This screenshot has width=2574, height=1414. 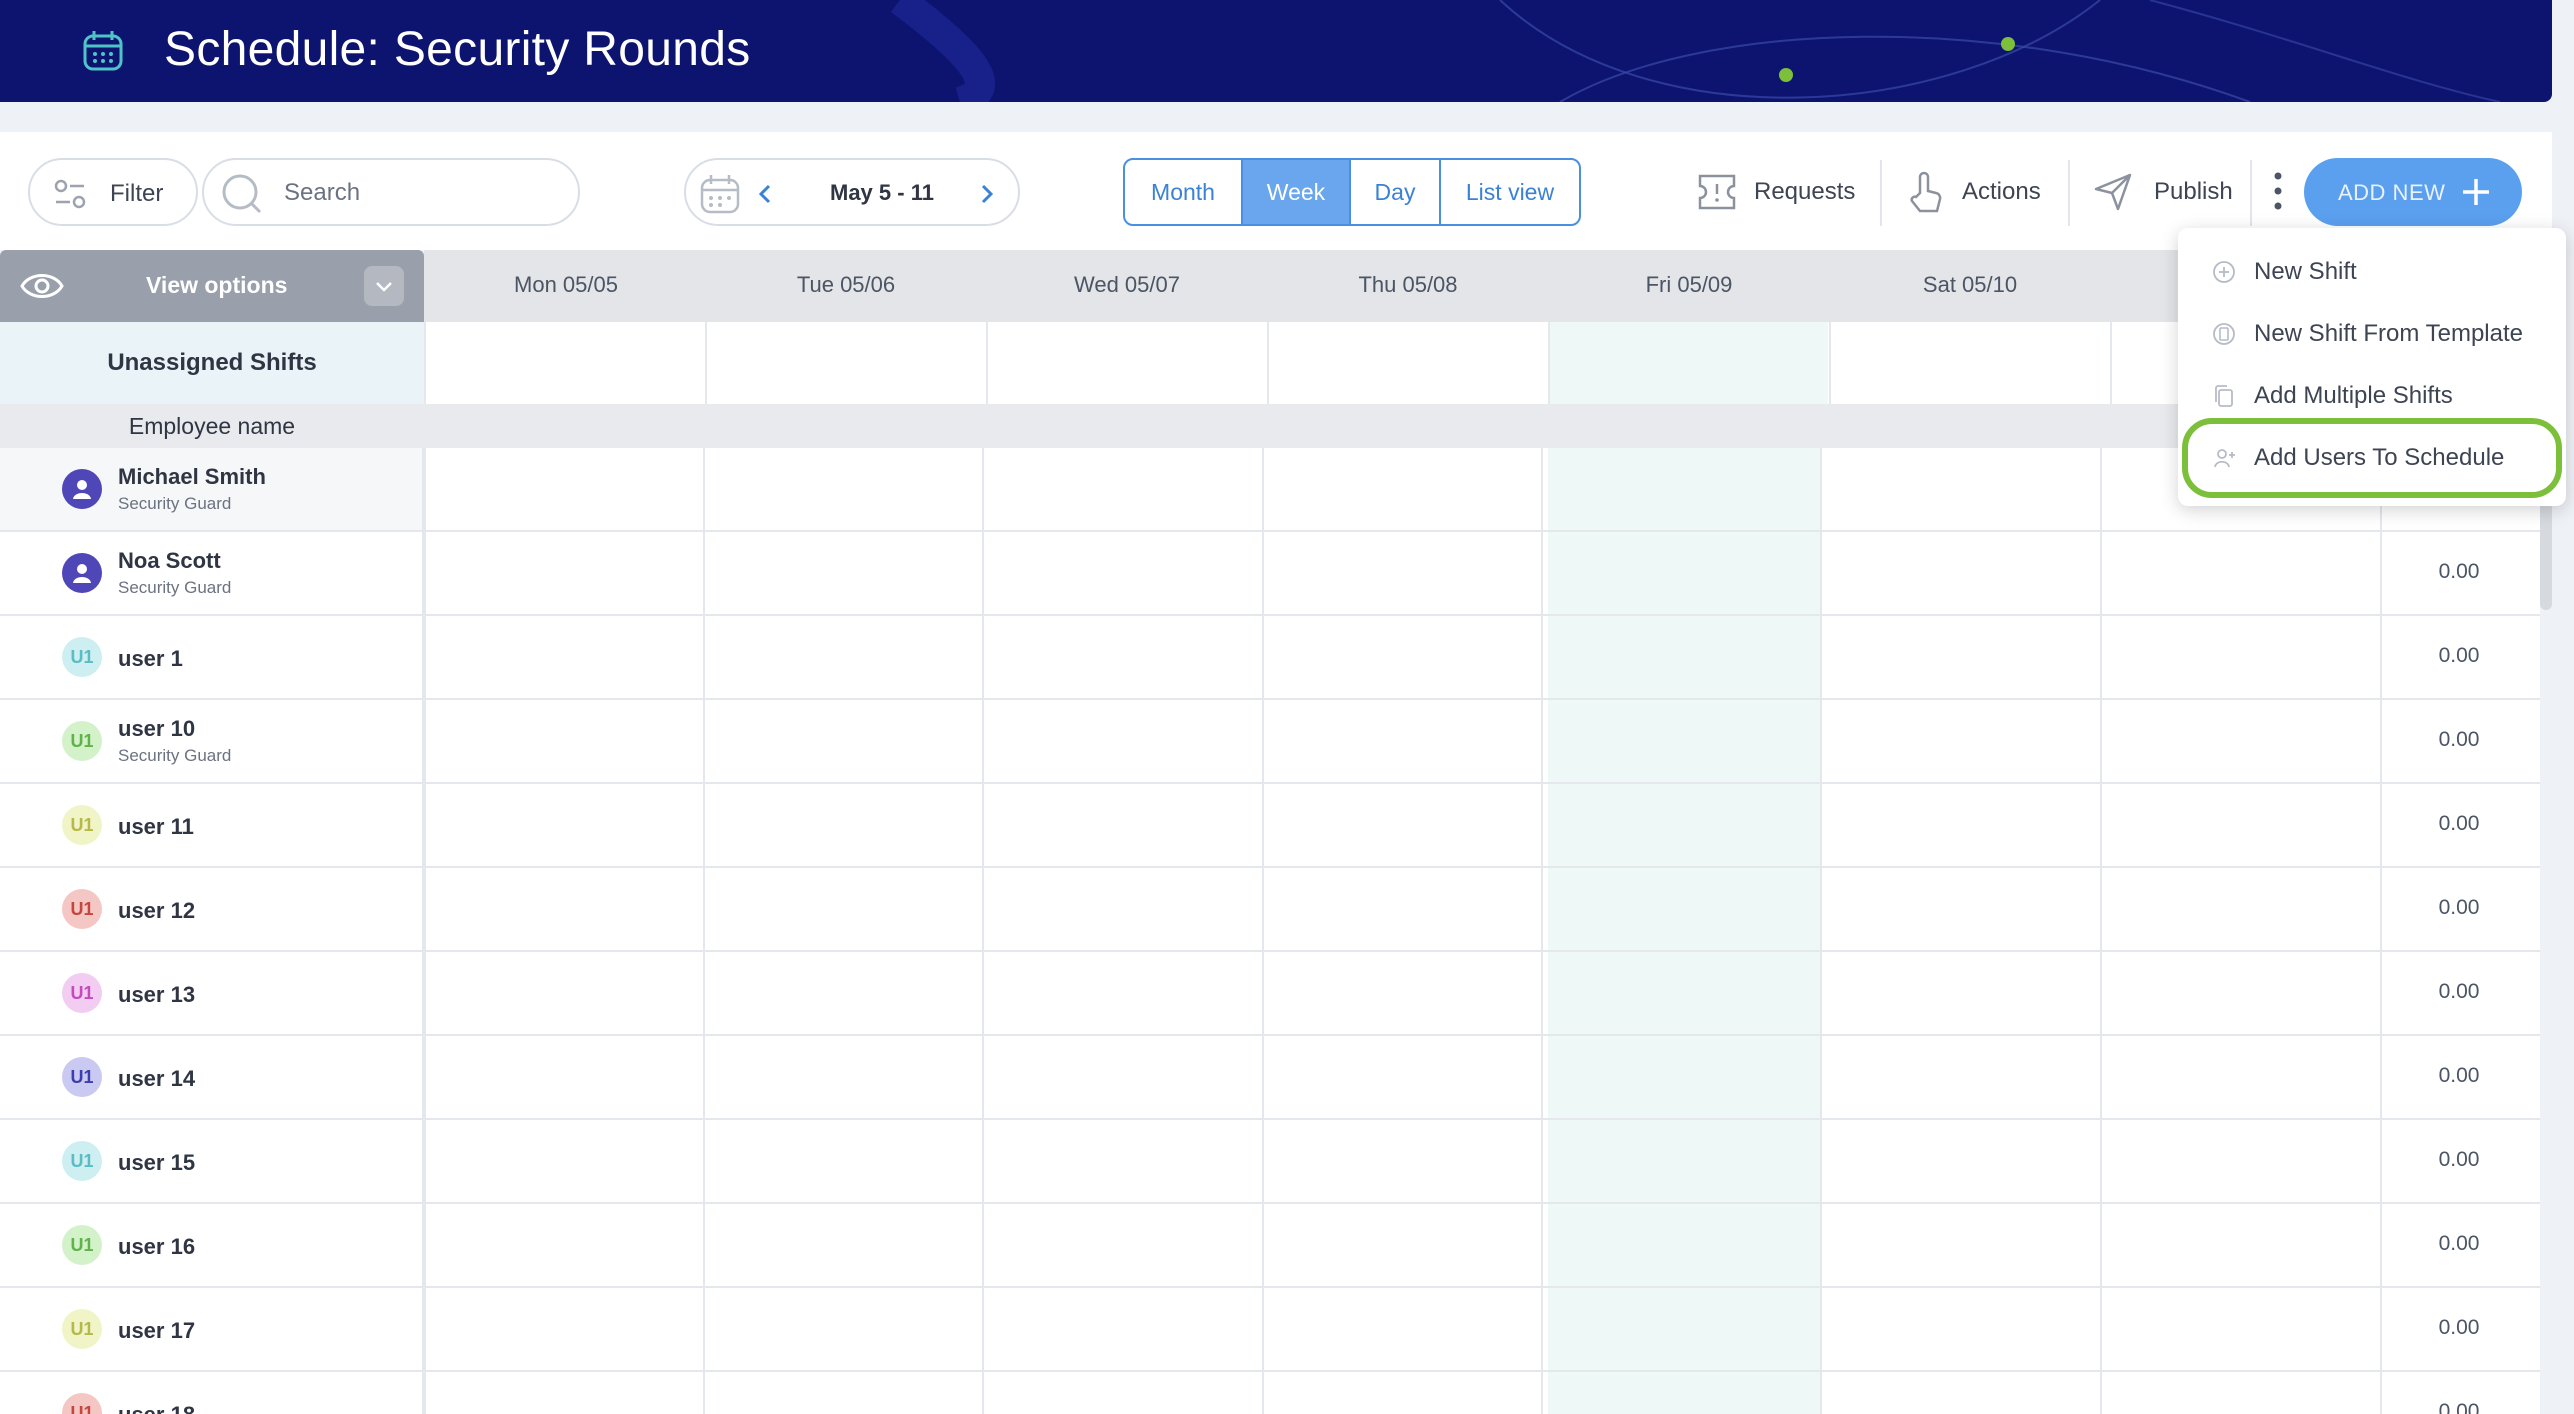 I want to click on table-row: Noa Scott Security Guard 0.00, so click(x=1270, y=574).